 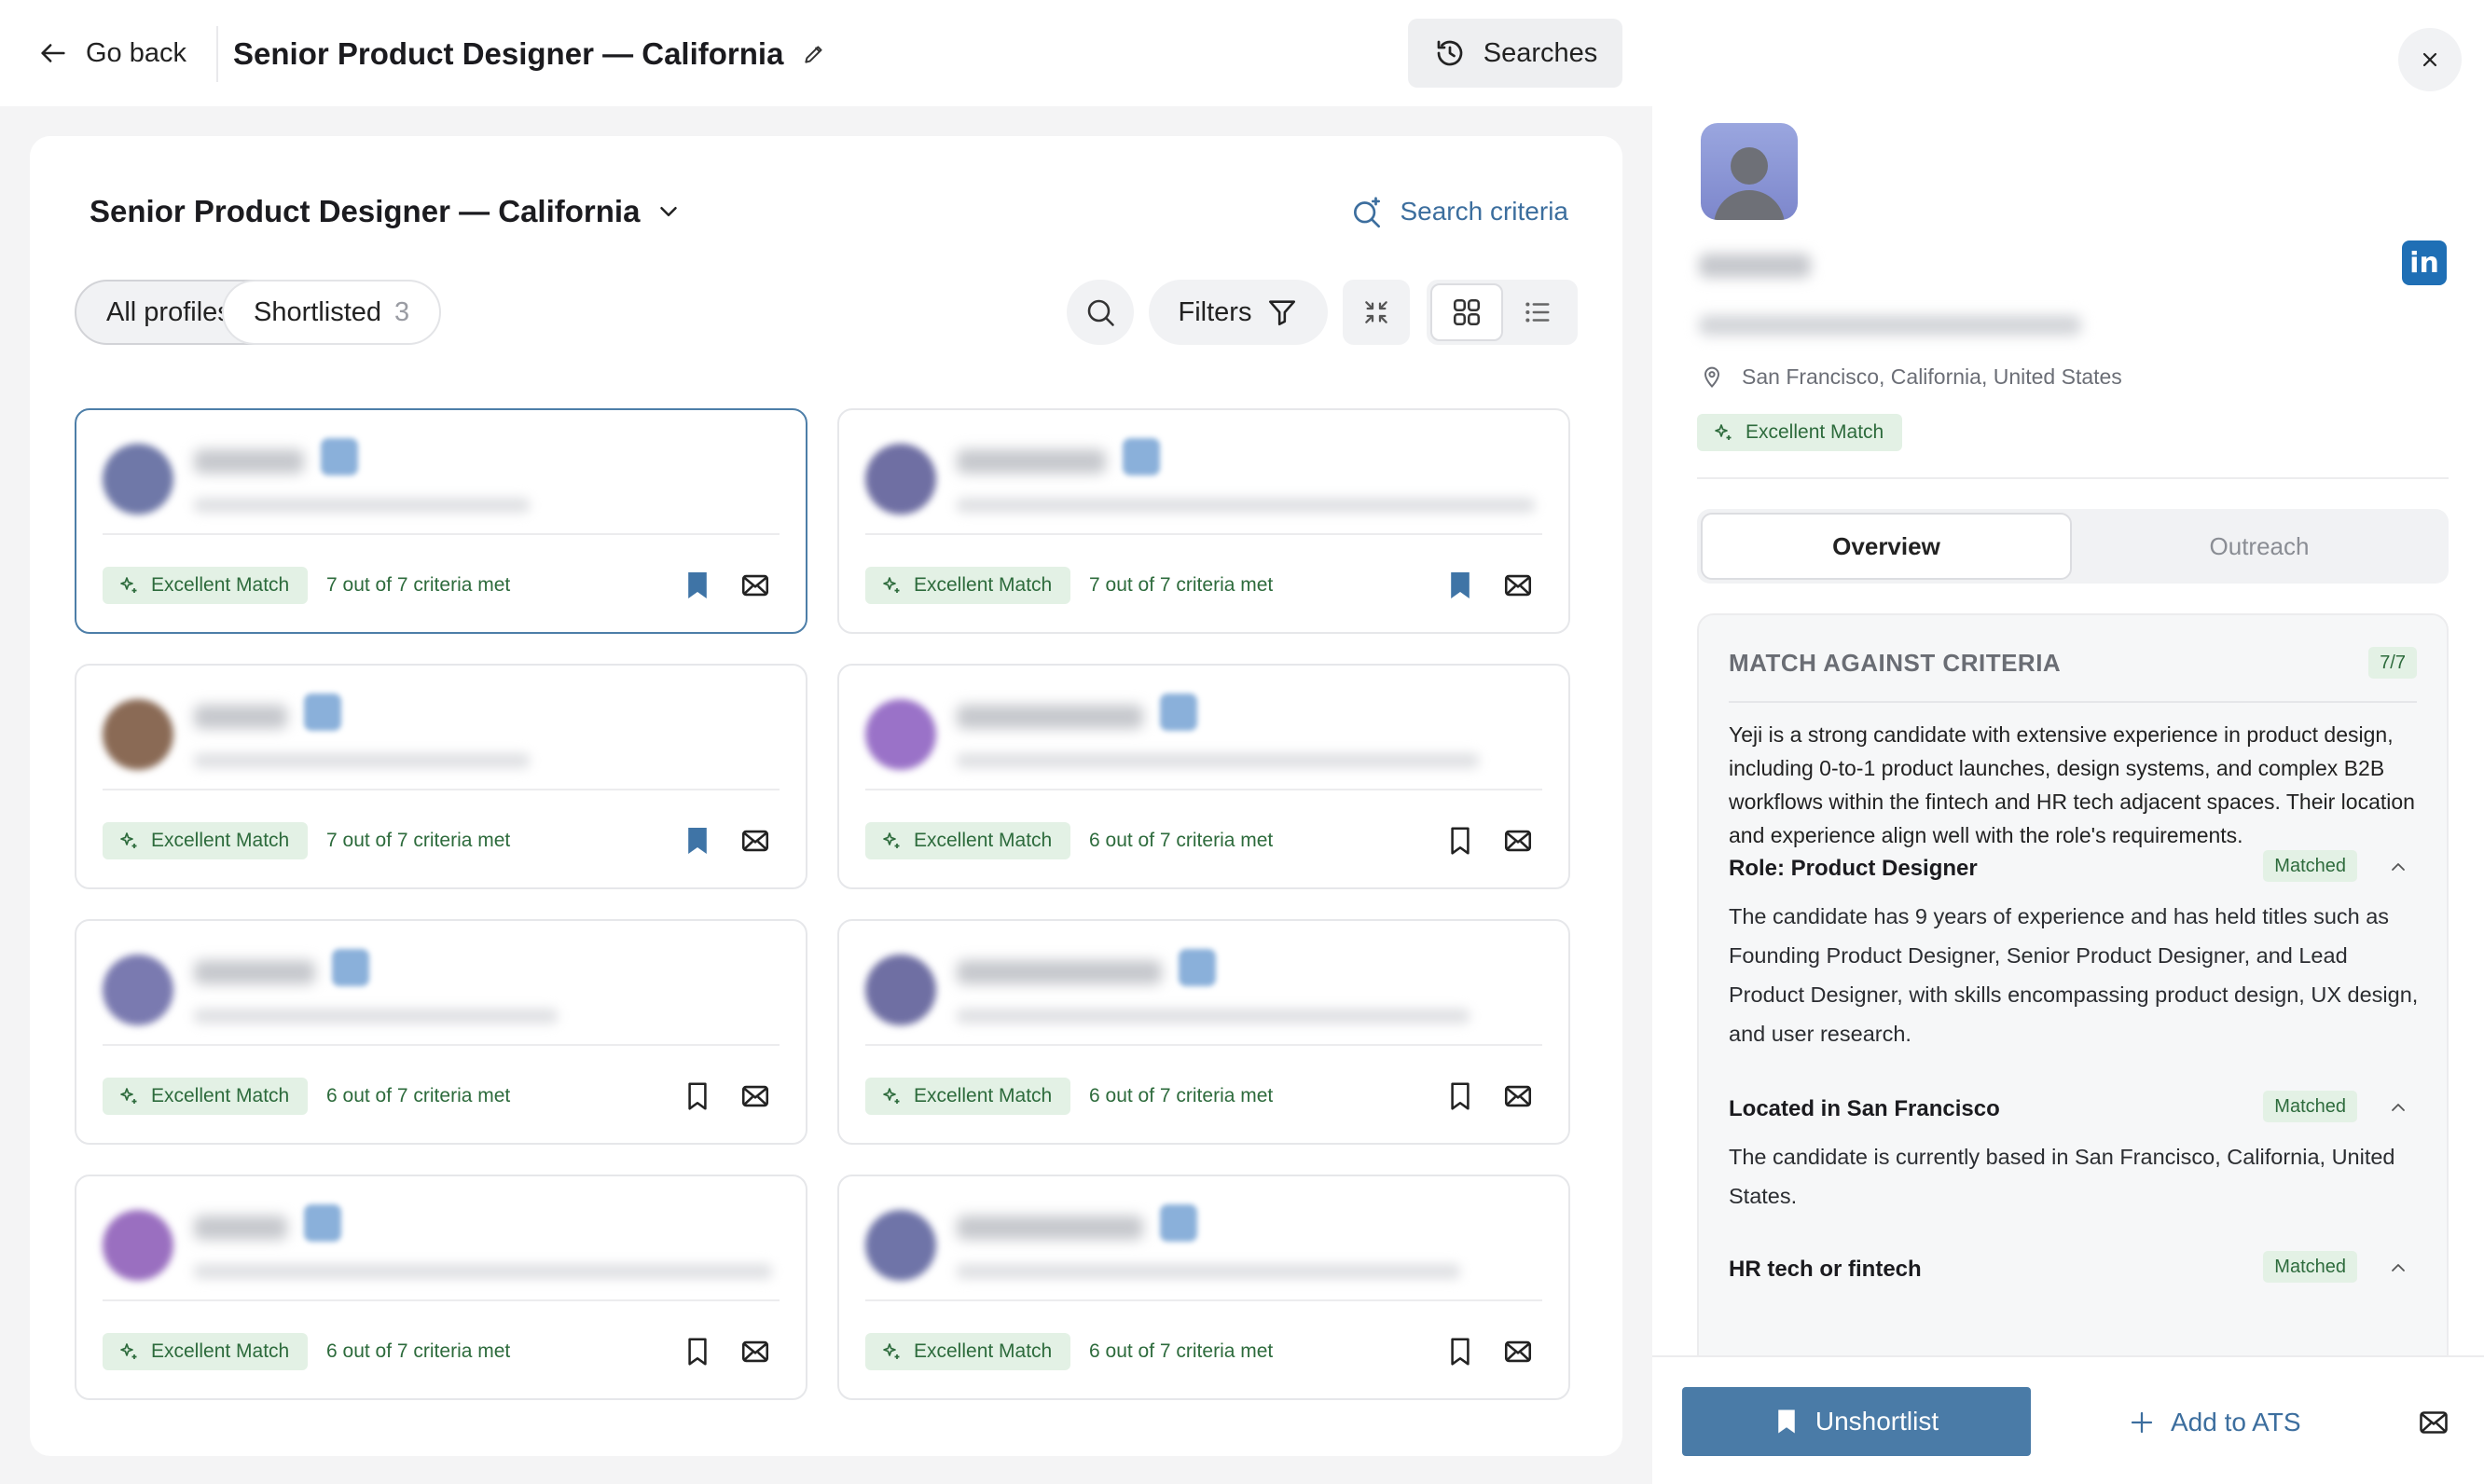 I want to click on add-to-ats-label: Add to ATS, so click(x=2236, y=1422).